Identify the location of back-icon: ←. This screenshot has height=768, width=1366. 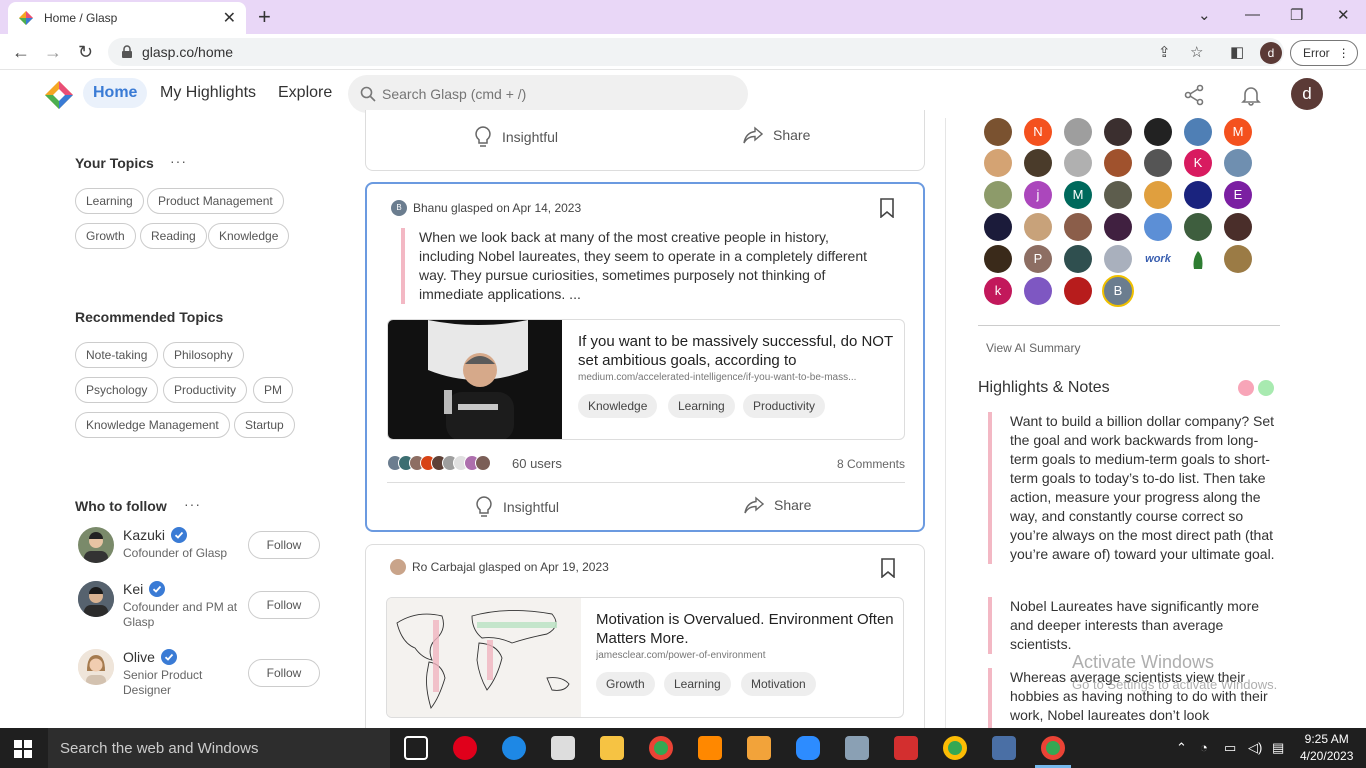
(21, 52).